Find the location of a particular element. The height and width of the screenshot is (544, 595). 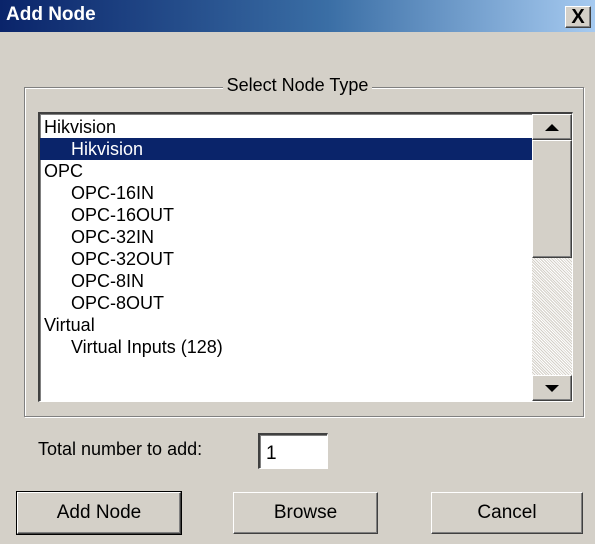

close-button: X is located at coordinates (578, 17).